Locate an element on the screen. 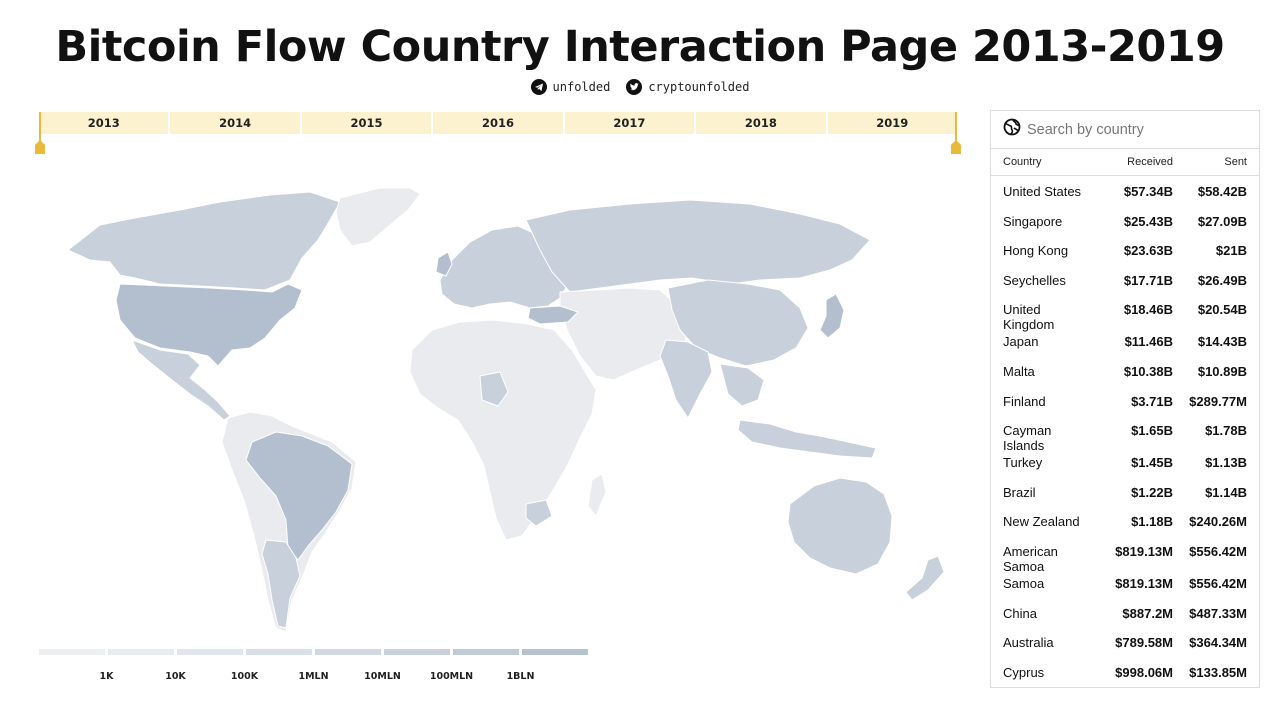 This screenshot has width=1280, height=719. row-sent: $1.13B is located at coordinates (1226, 463).